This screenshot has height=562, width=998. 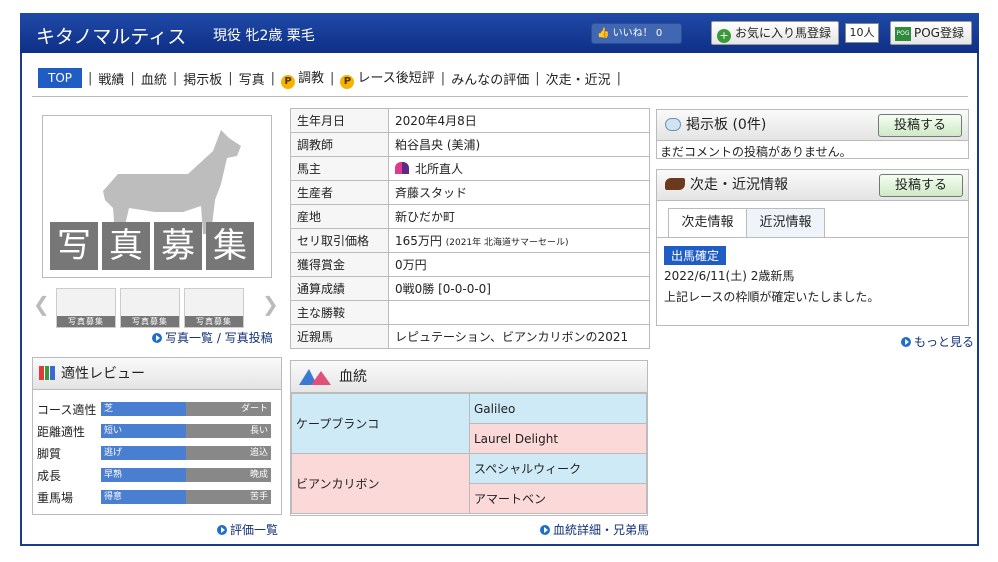 I want to click on aptitude-right: 晩成, so click(x=258, y=475).